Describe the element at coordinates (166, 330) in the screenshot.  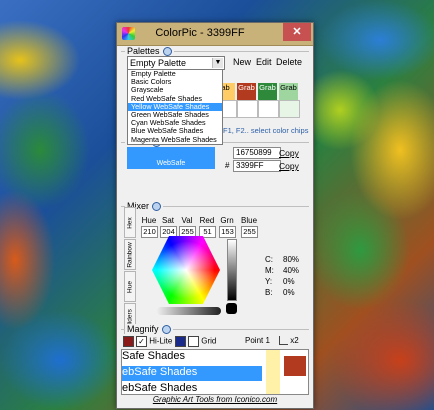
I see `magnify-toggle-icon` at that location.